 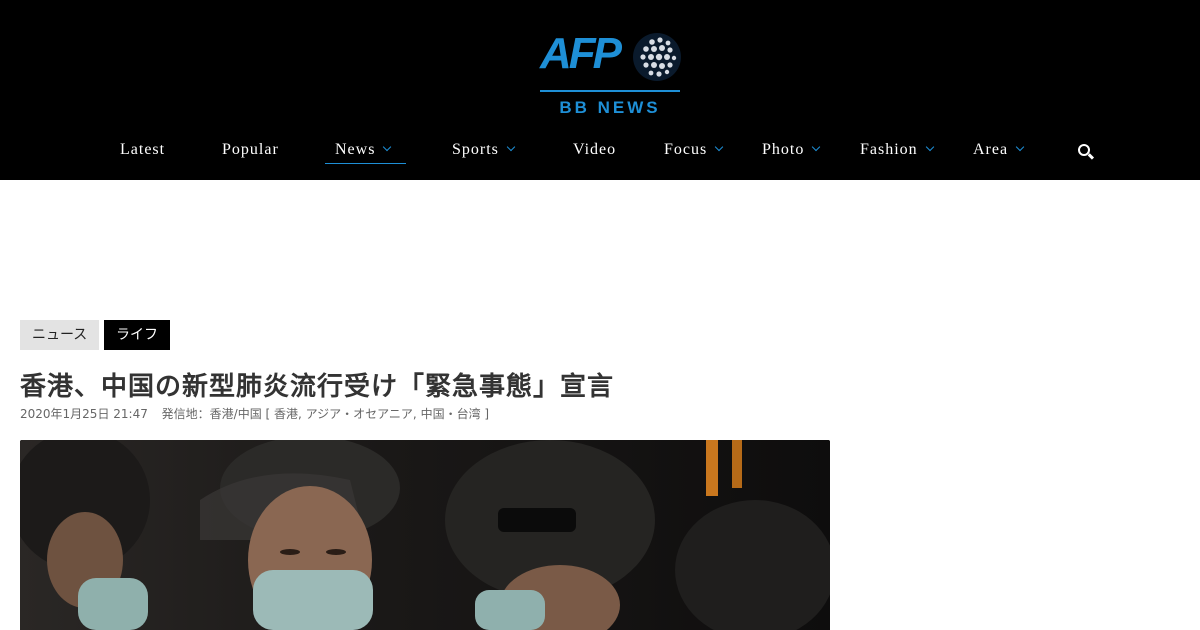 I want to click on nav-item-label: Latest, so click(x=143, y=149).